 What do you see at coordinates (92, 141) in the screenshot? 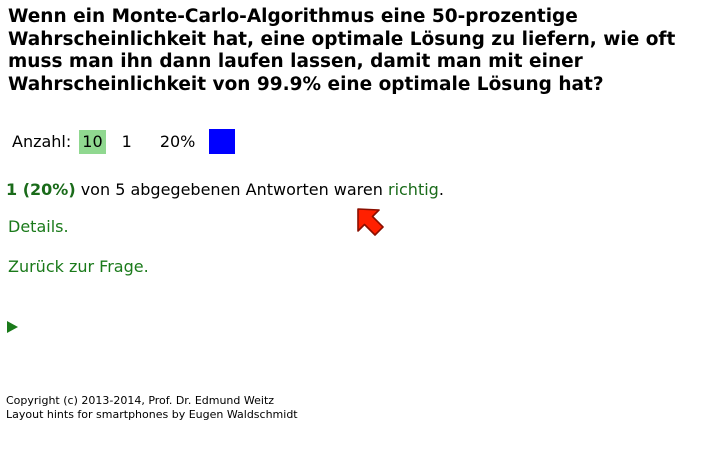
I see `answer-value-highlight: 10` at bounding box center [92, 141].